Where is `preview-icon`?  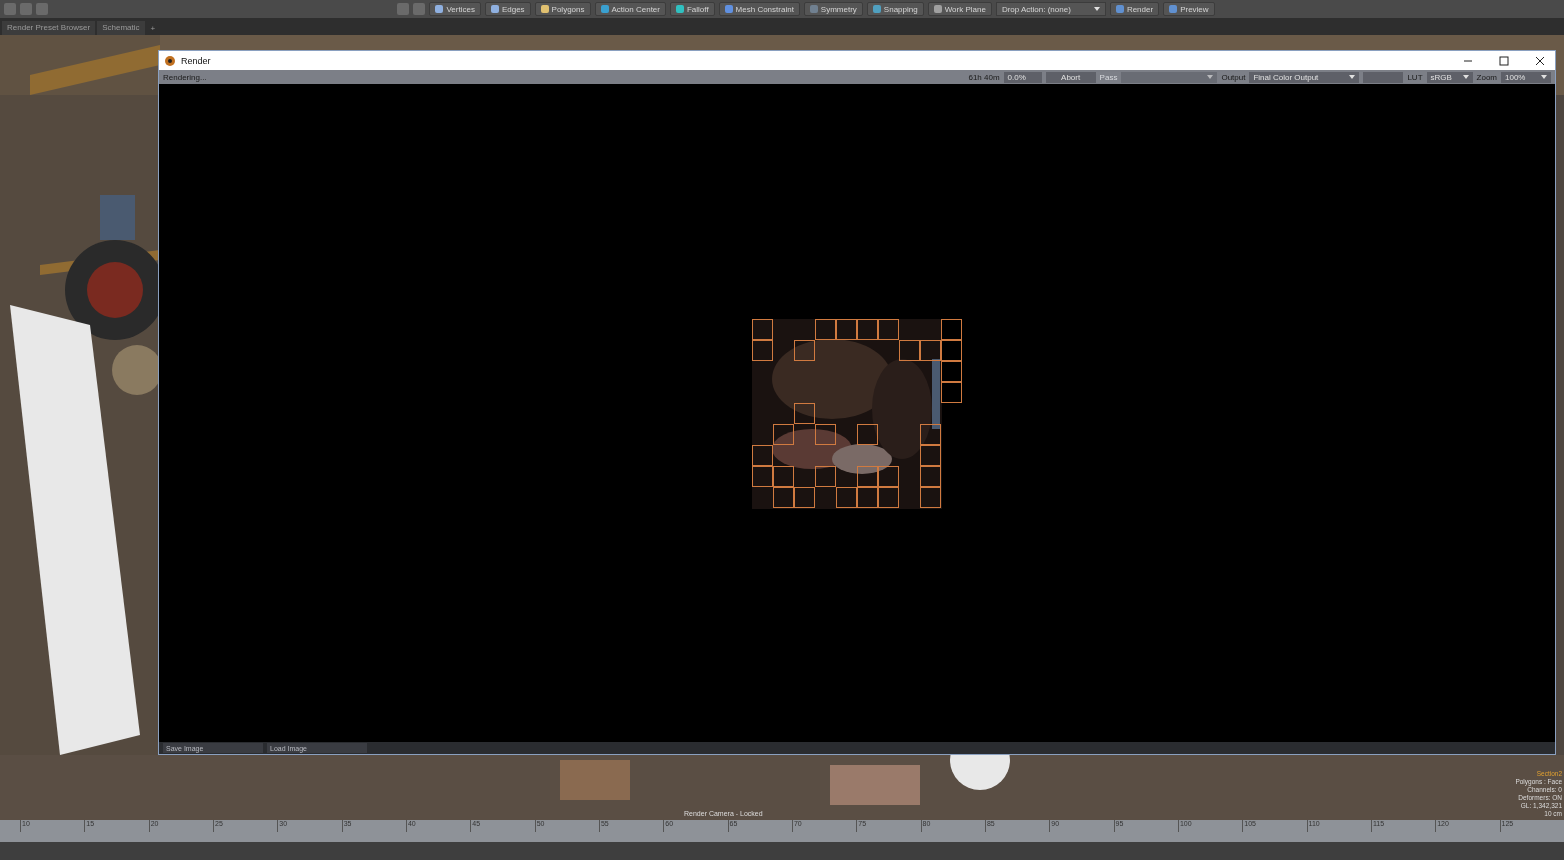 preview-icon is located at coordinates (1173, 9).